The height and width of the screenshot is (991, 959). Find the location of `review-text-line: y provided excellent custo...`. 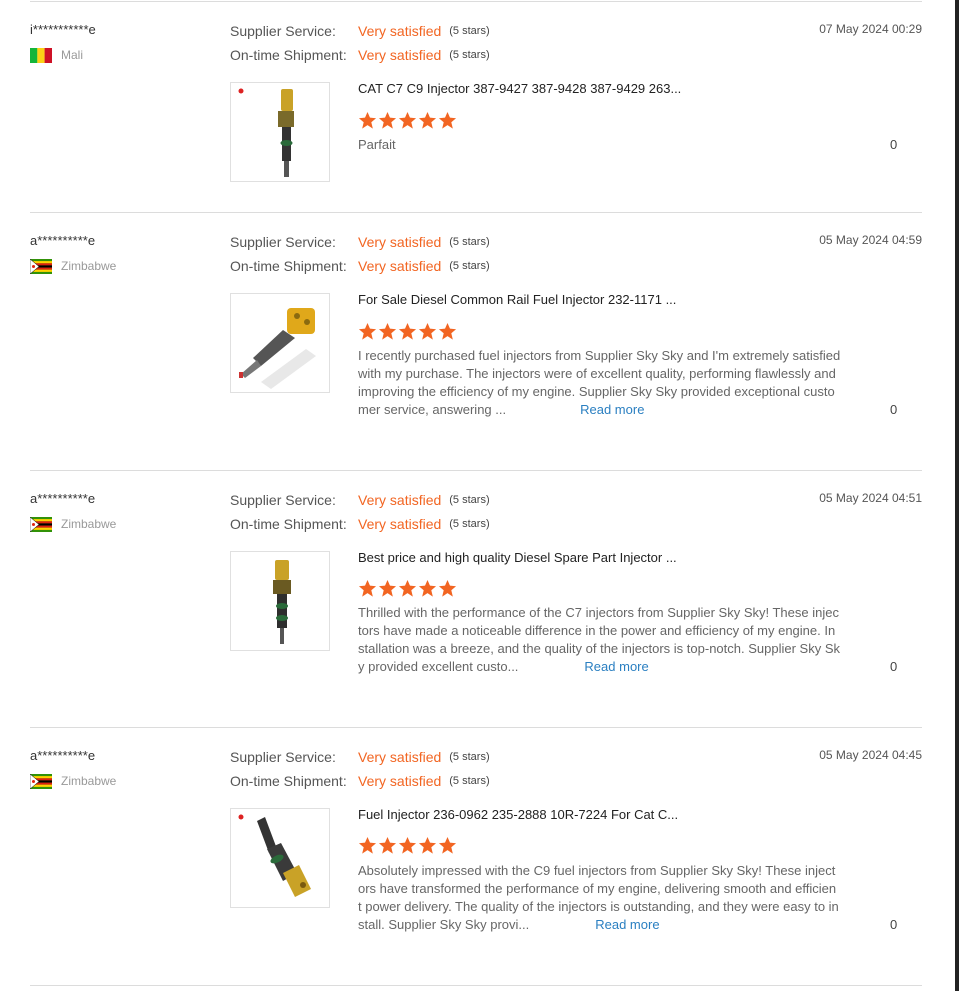

review-text-line: y provided excellent custo... is located at coordinates (438, 666).